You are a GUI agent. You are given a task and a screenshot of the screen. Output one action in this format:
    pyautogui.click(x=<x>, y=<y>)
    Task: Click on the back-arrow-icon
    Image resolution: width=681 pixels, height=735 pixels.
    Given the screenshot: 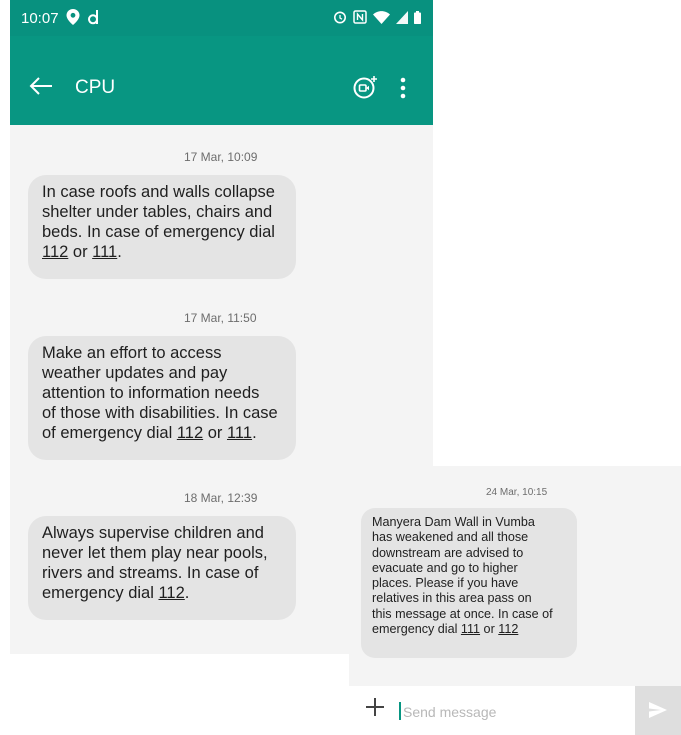 What is the action you would take?
    pyautogui.click(x=41, y=86)
    